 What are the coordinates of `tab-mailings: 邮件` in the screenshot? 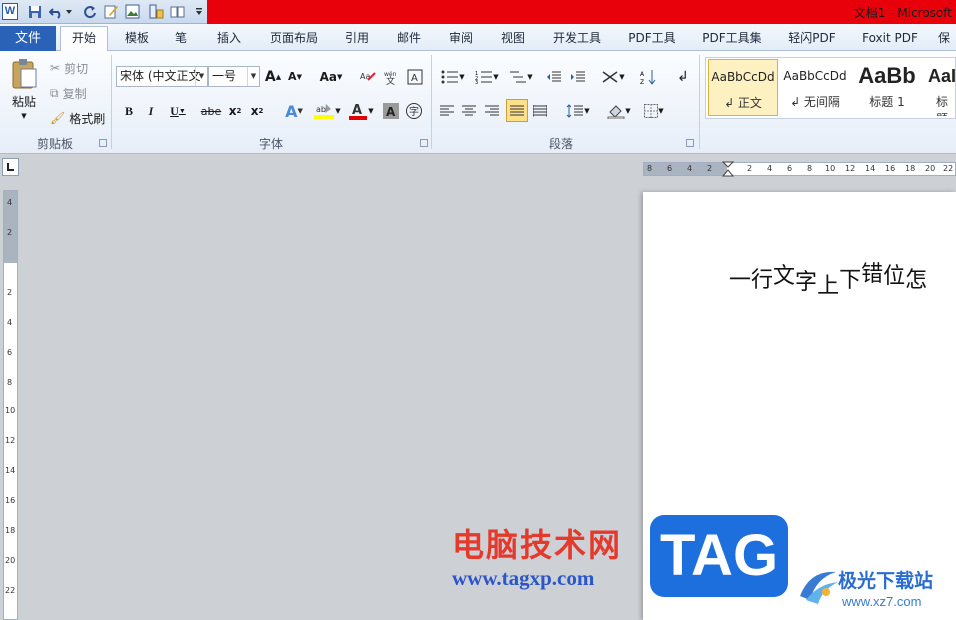 It's located at (409, 39).